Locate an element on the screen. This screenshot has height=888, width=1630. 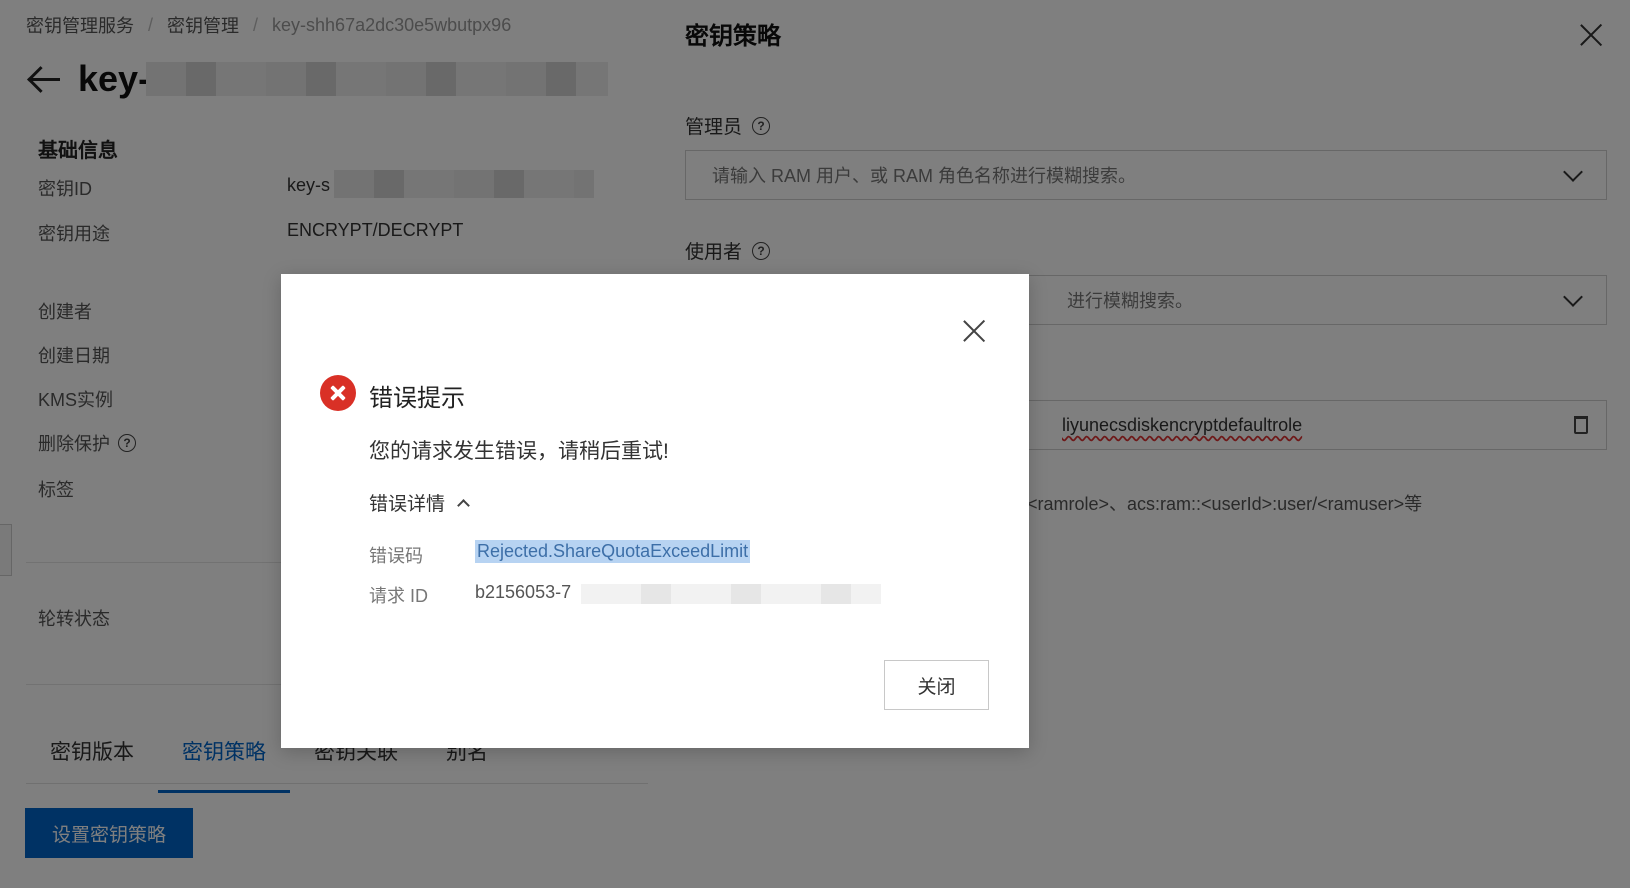
error-code-value: Rejected.ShareQuotaExceedLimit is located at coordinates (613, 551).